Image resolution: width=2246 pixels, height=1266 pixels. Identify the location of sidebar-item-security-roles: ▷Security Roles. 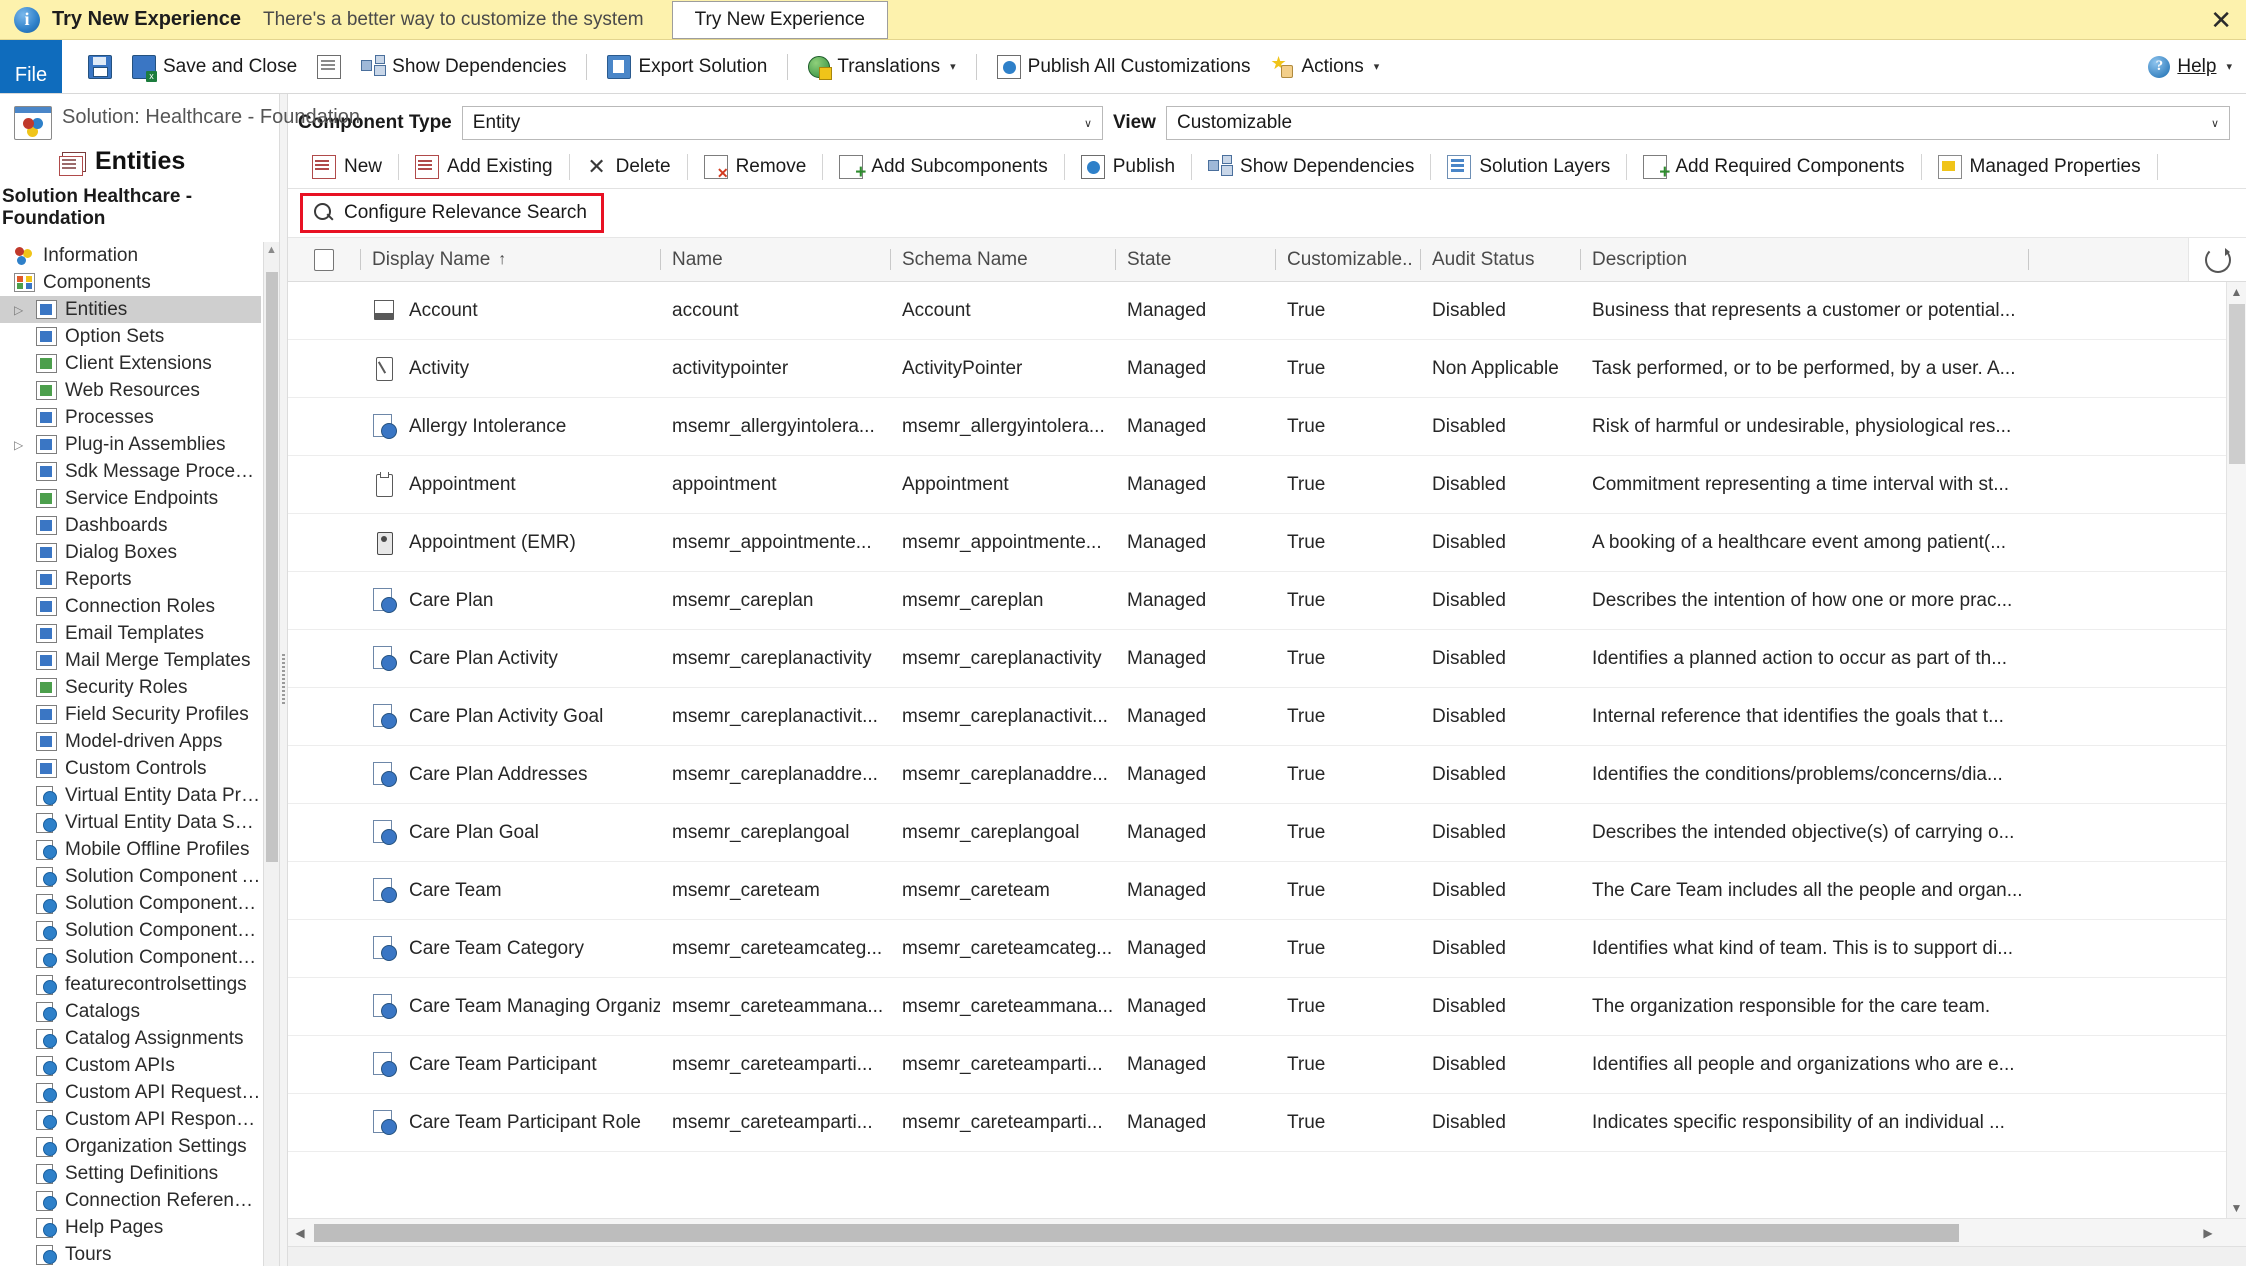
(130, 687).